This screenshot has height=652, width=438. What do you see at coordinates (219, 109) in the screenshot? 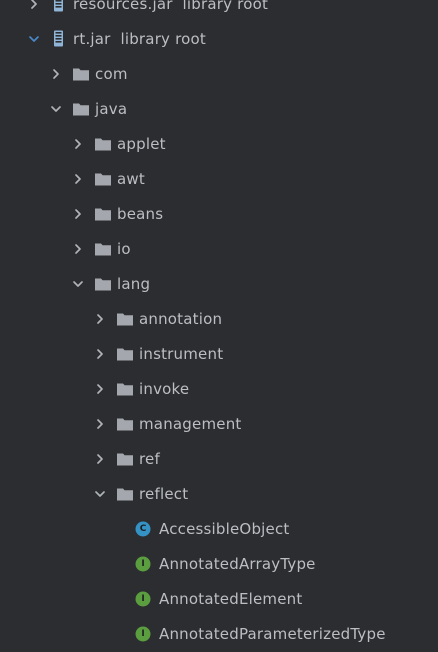
I see `tree-row-java: java` at bounding box center [219, 109].